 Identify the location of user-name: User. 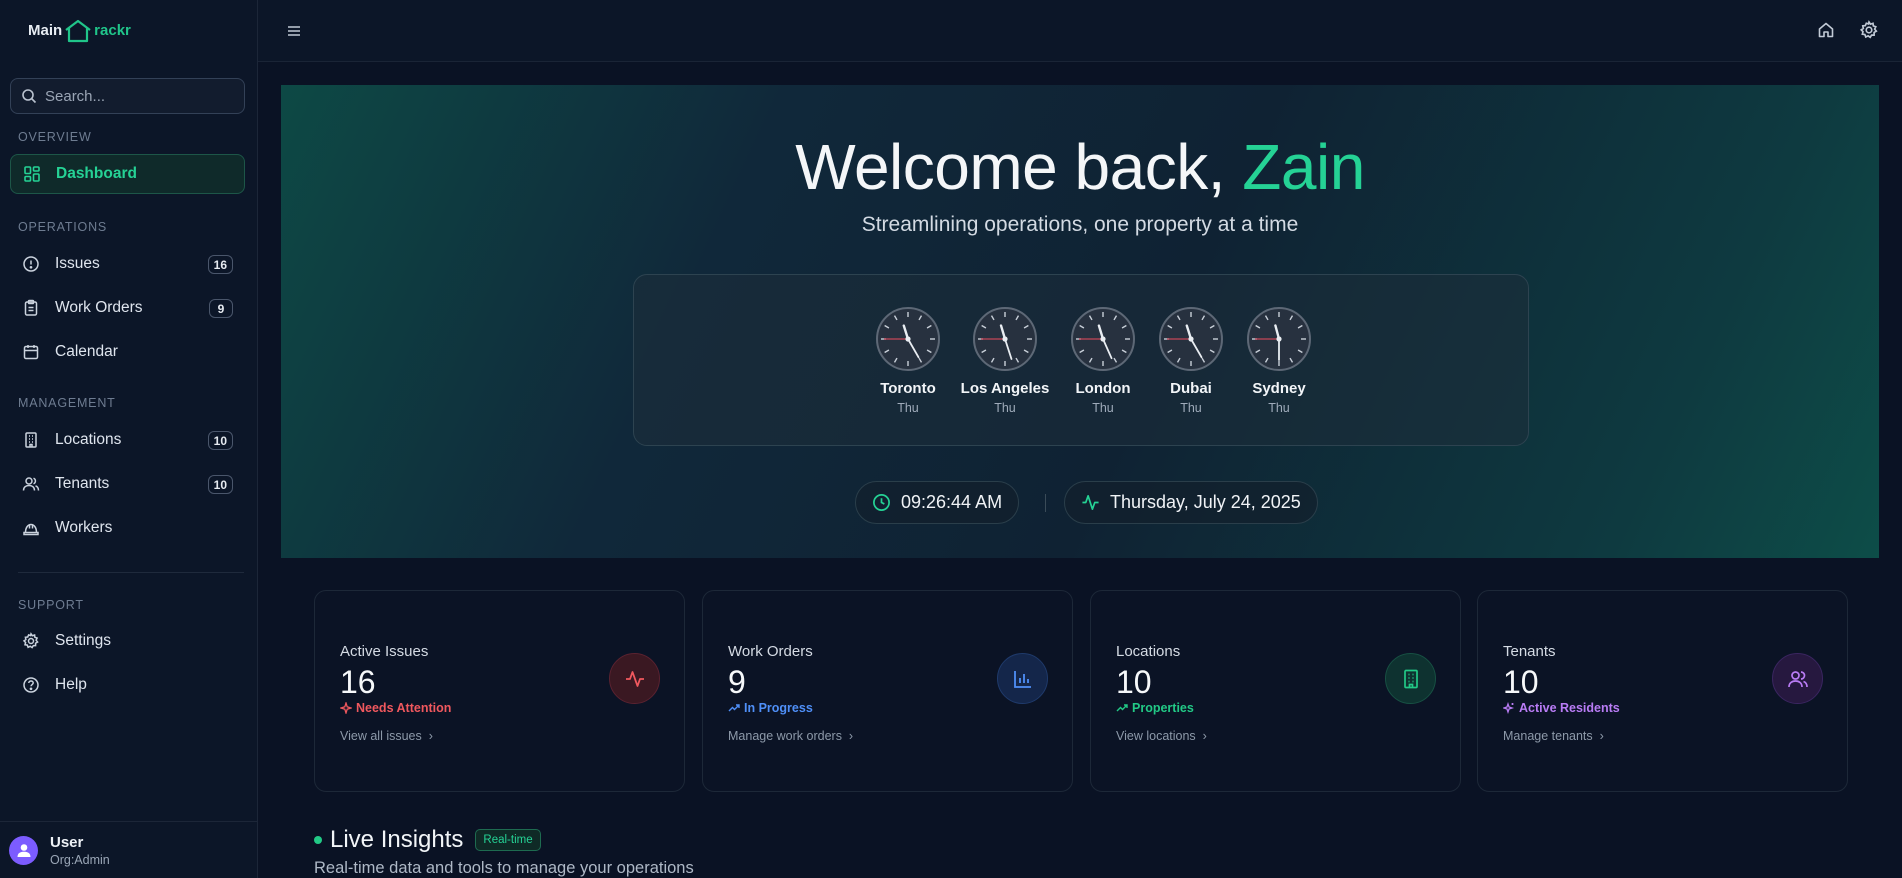
(67, 842).